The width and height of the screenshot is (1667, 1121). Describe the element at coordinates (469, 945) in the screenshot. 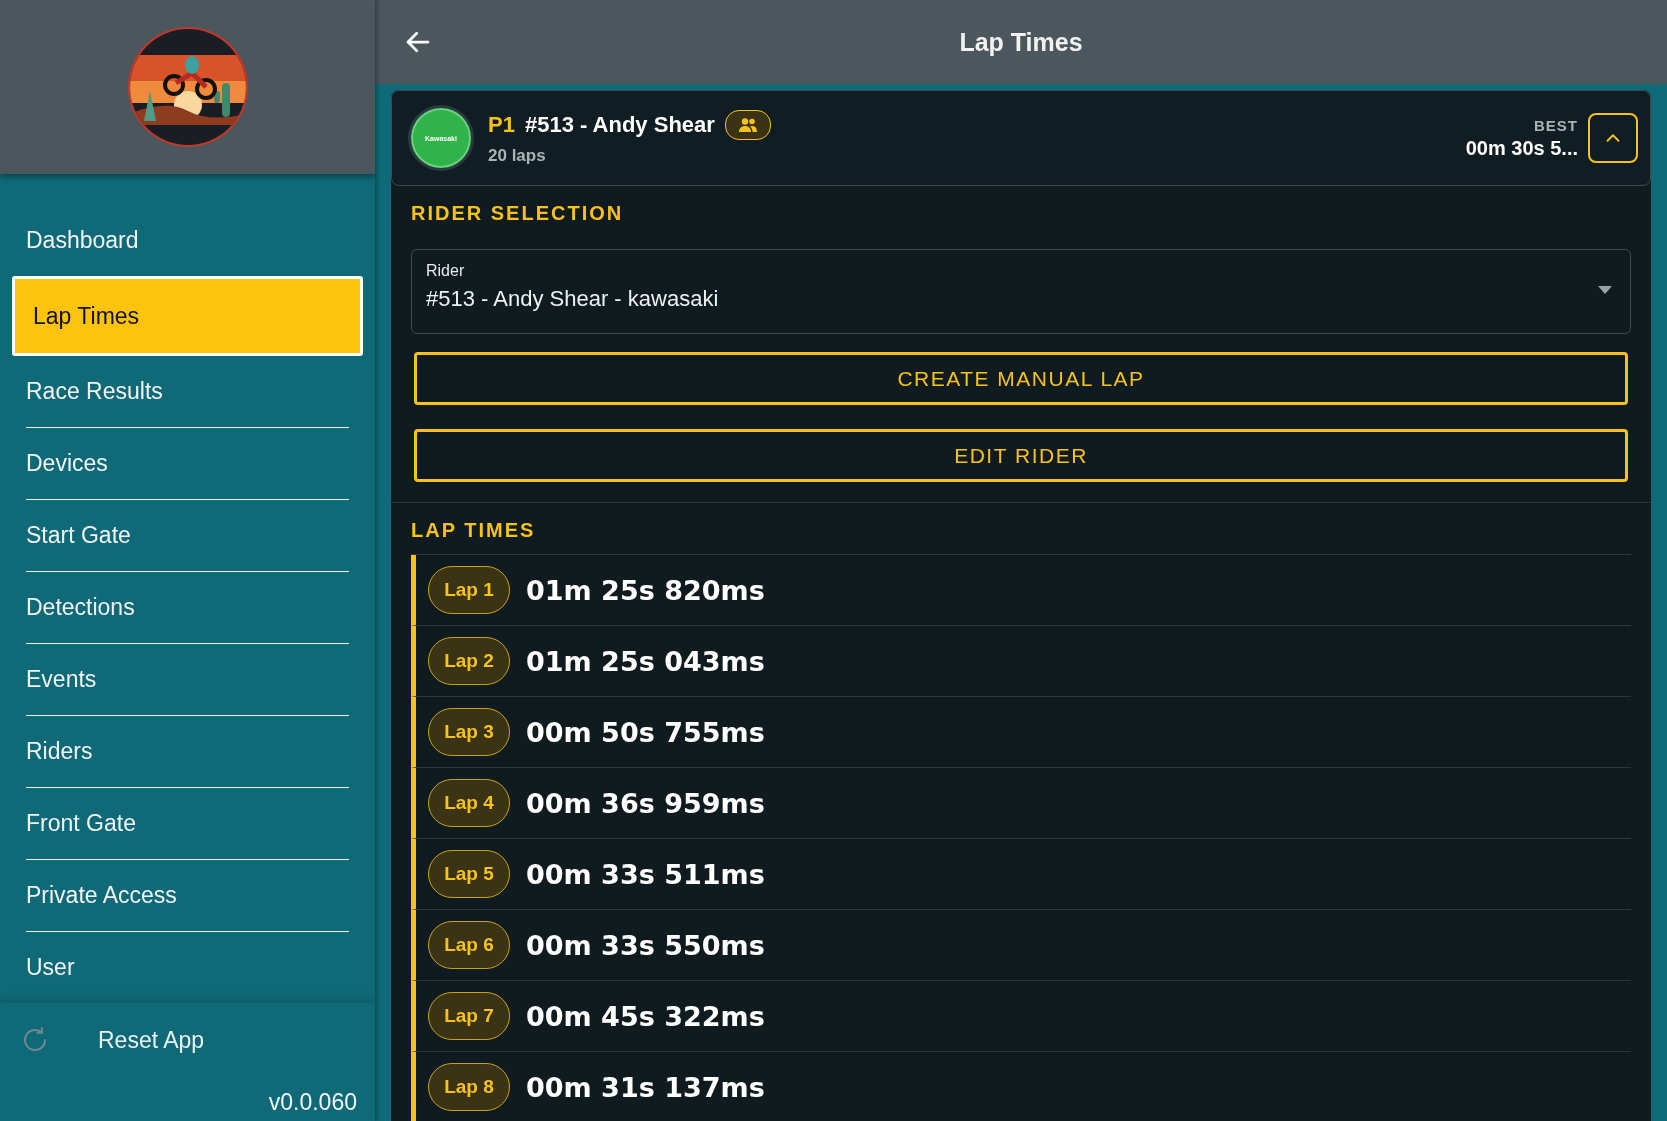

I see `lap-badge: Lap 6` at that location.